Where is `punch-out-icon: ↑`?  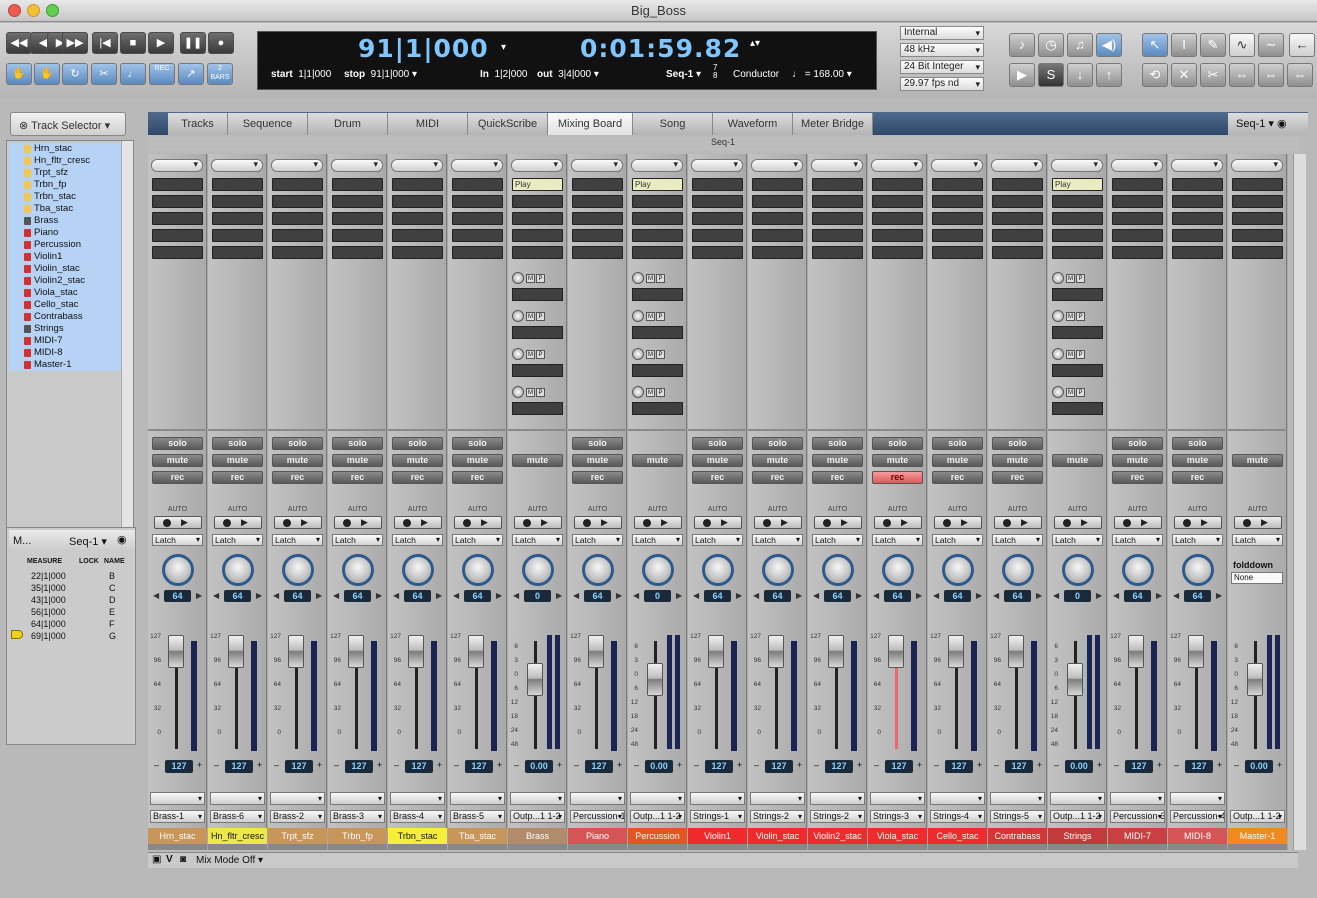
punch-out-icon: ↑ is located at coordinates (1109, 75).